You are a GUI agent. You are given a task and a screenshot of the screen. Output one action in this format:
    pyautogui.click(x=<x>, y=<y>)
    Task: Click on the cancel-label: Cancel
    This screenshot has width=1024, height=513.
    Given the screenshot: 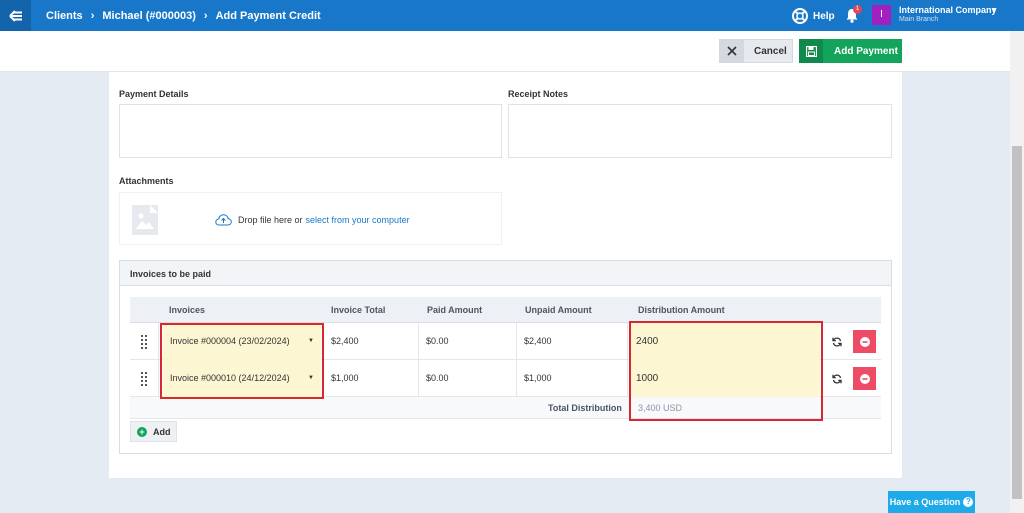 What is the action you would take?
    pyautogui.click(x=770, y=51)
    